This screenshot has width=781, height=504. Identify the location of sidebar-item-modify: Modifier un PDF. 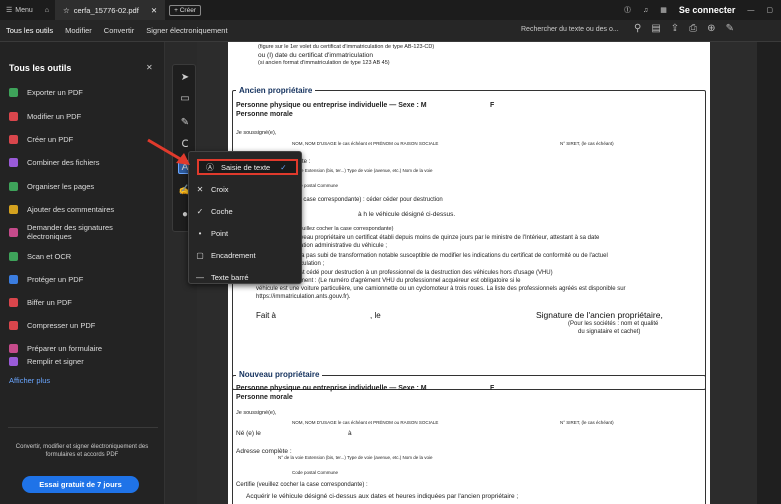
(54, 116).